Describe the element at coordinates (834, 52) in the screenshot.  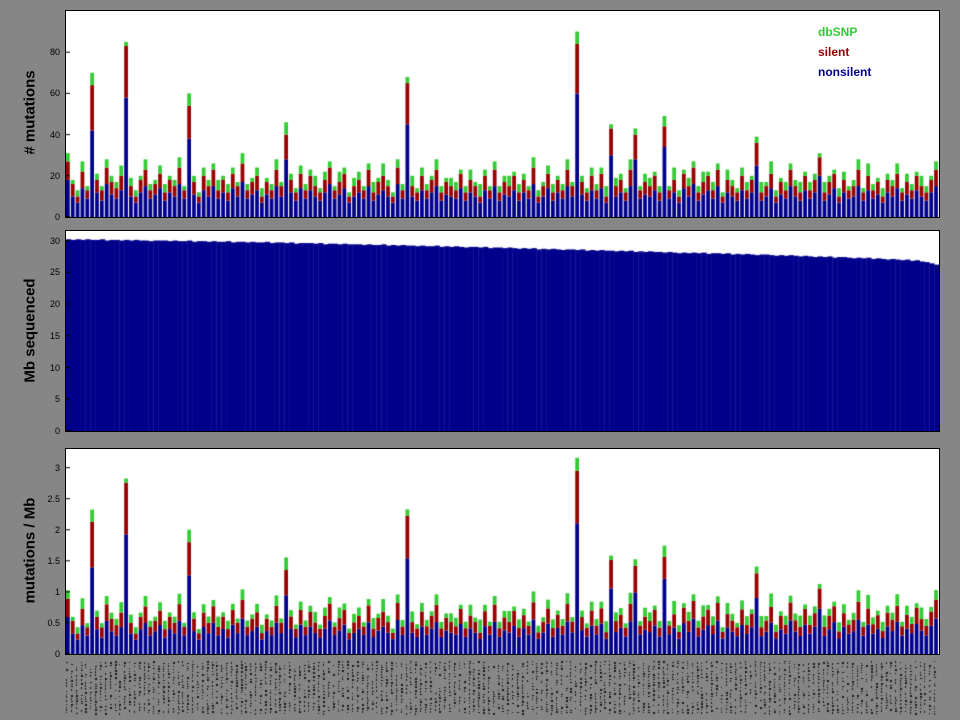
I see `legend-item-silent: silent` at that location.